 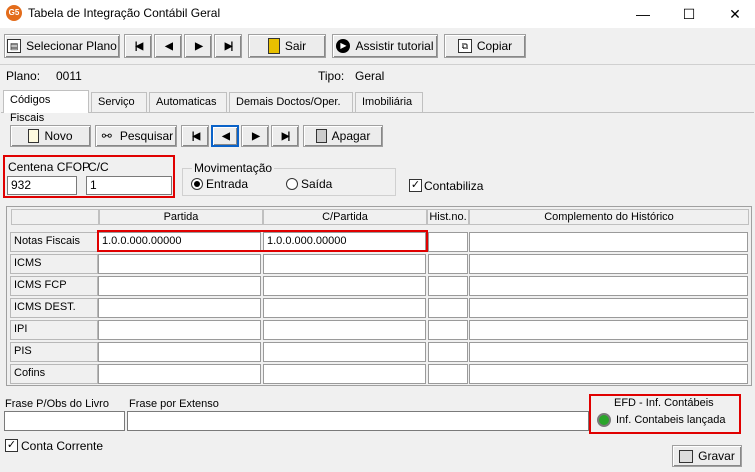 What do you see at coordinates (42, 185) in the screenshot?
I see `centena-cfop-input: 932` at bounding box center [42, 185].